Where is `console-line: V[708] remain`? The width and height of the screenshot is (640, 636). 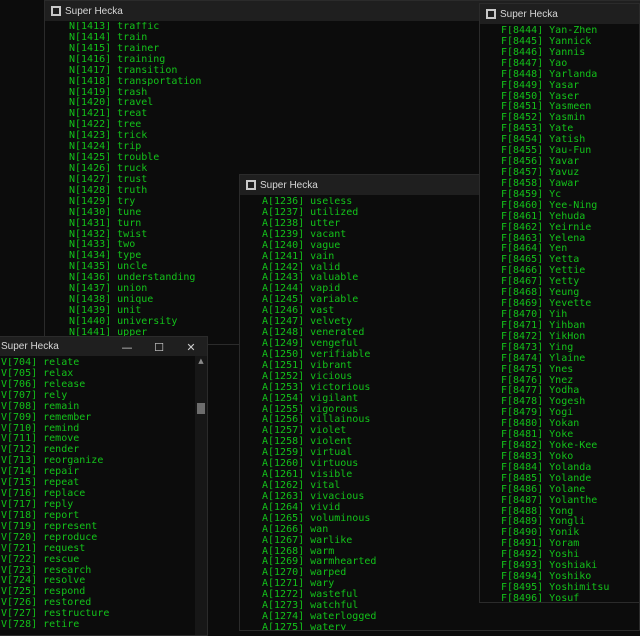 console-line: V[708] remain is located at coordinates (40, 406).